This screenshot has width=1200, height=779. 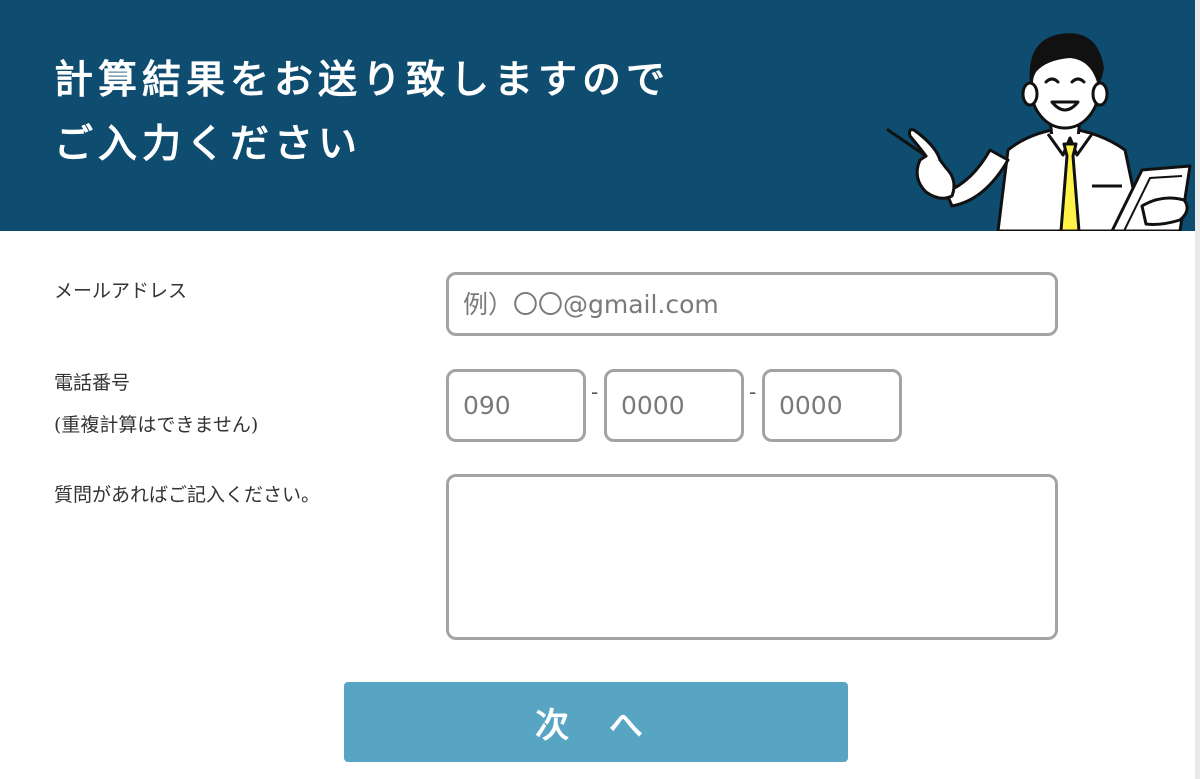 I want to click on presenter-man-pointing-icon, so click(x=1039, y=132).